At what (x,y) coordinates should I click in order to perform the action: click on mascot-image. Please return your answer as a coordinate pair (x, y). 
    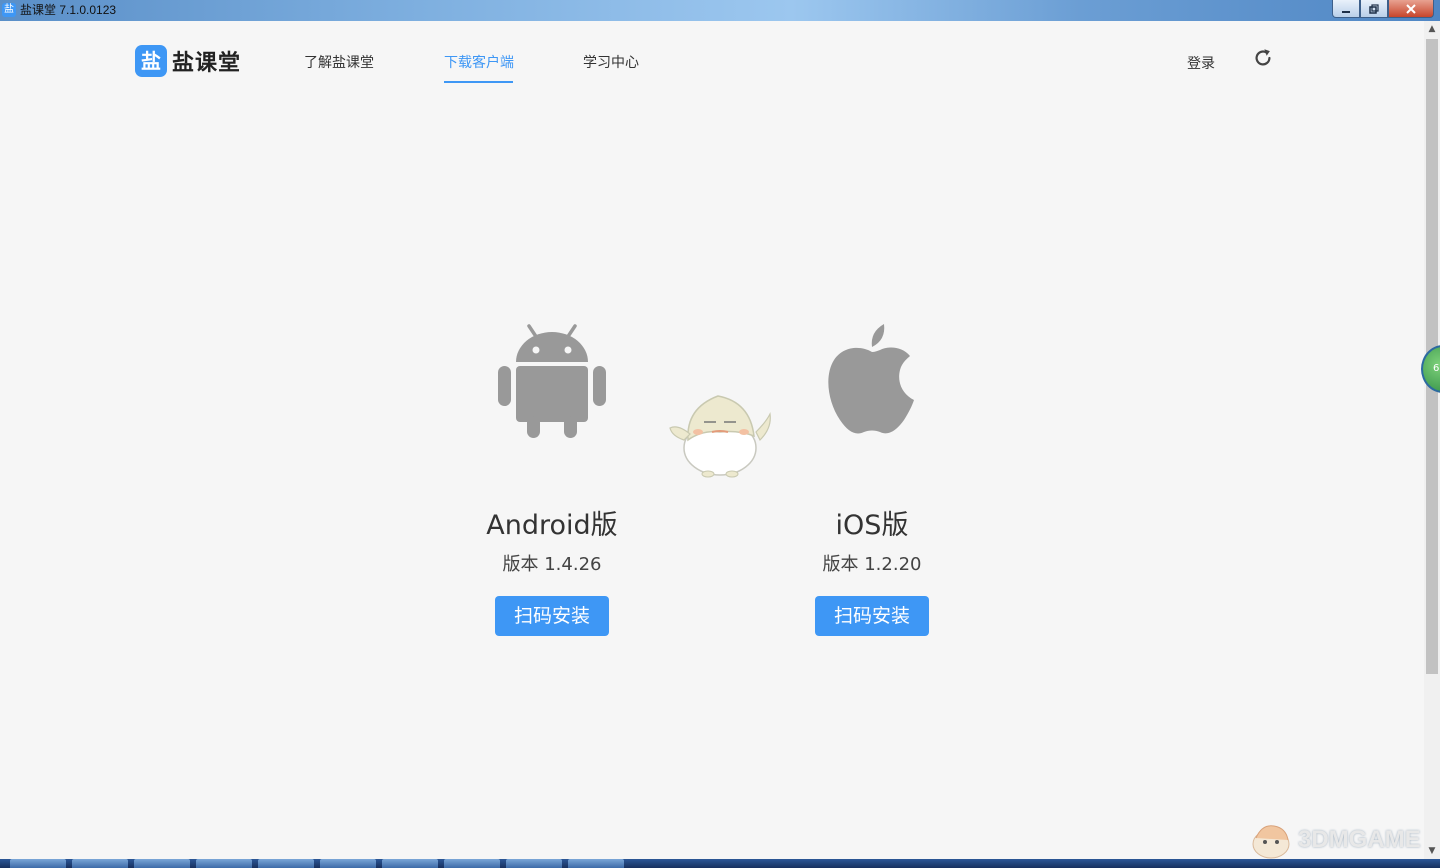
    Looking at the image, I should click on (720, 436).